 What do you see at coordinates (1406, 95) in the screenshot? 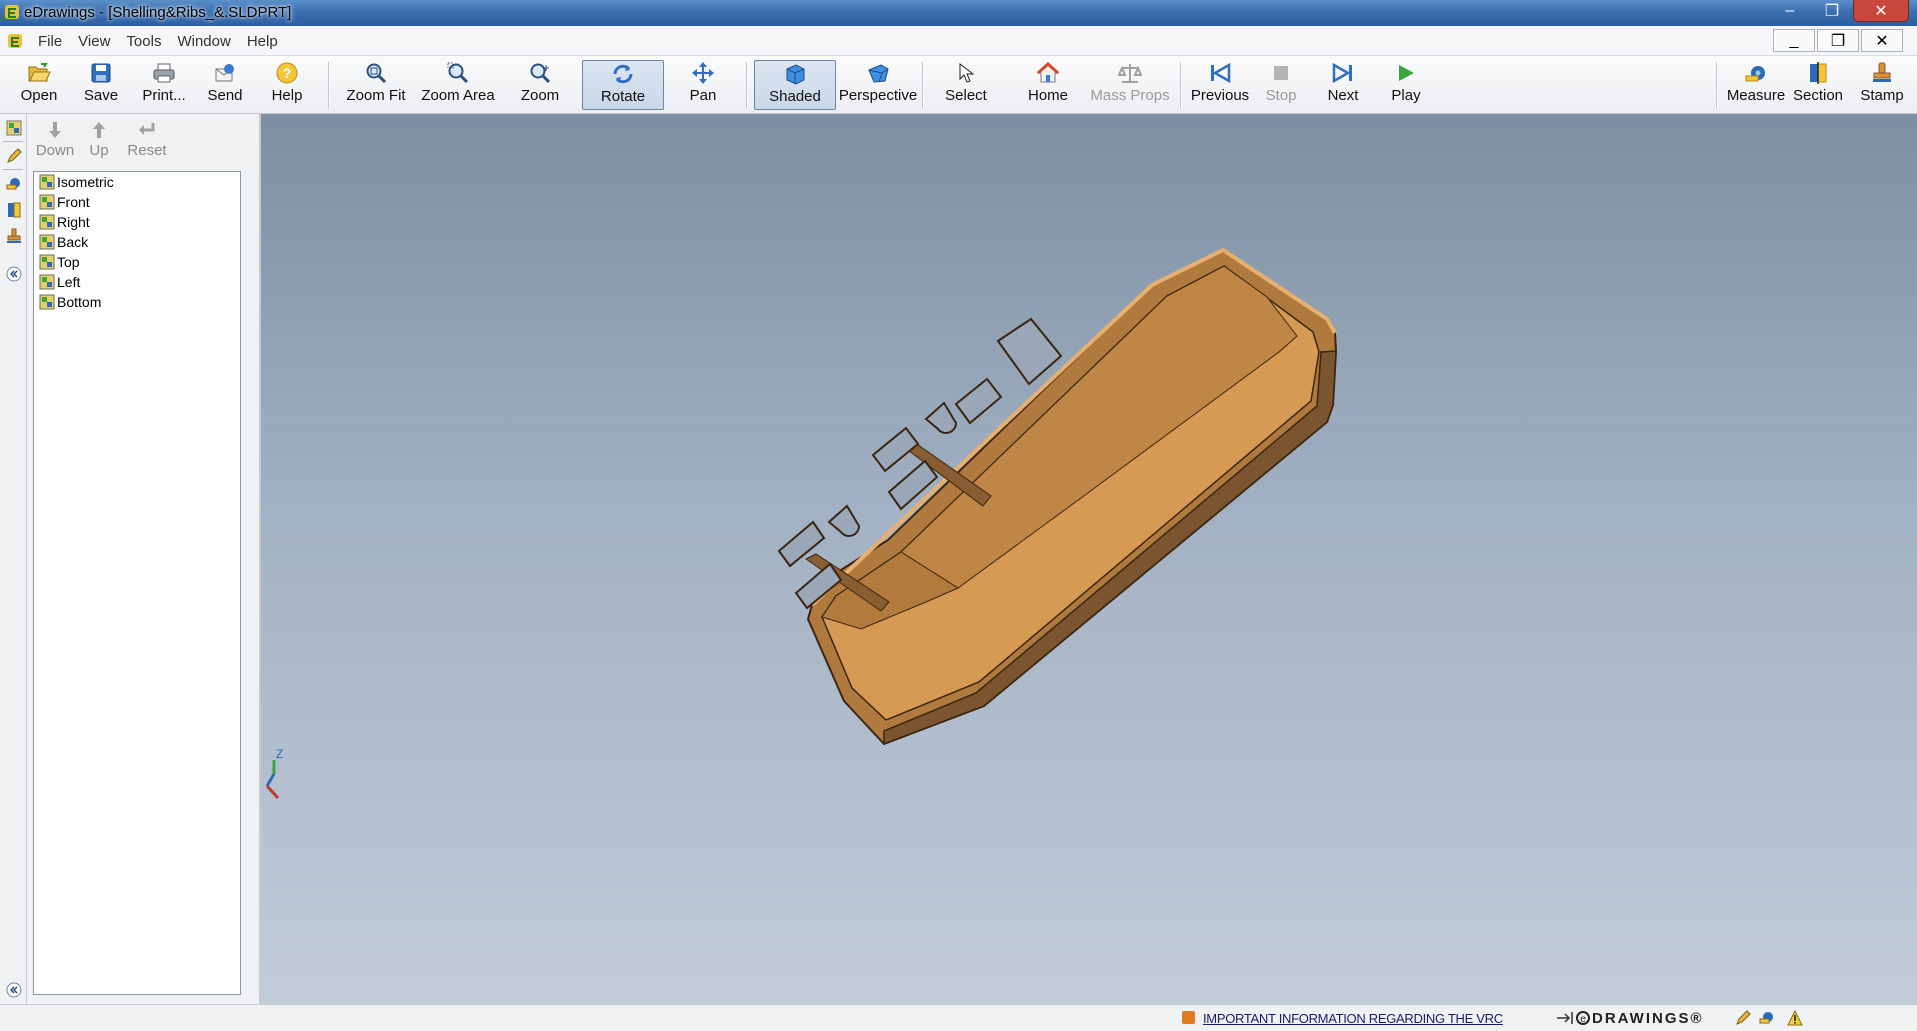
I see `play-label: Play` at bounding box center [1406, 95].